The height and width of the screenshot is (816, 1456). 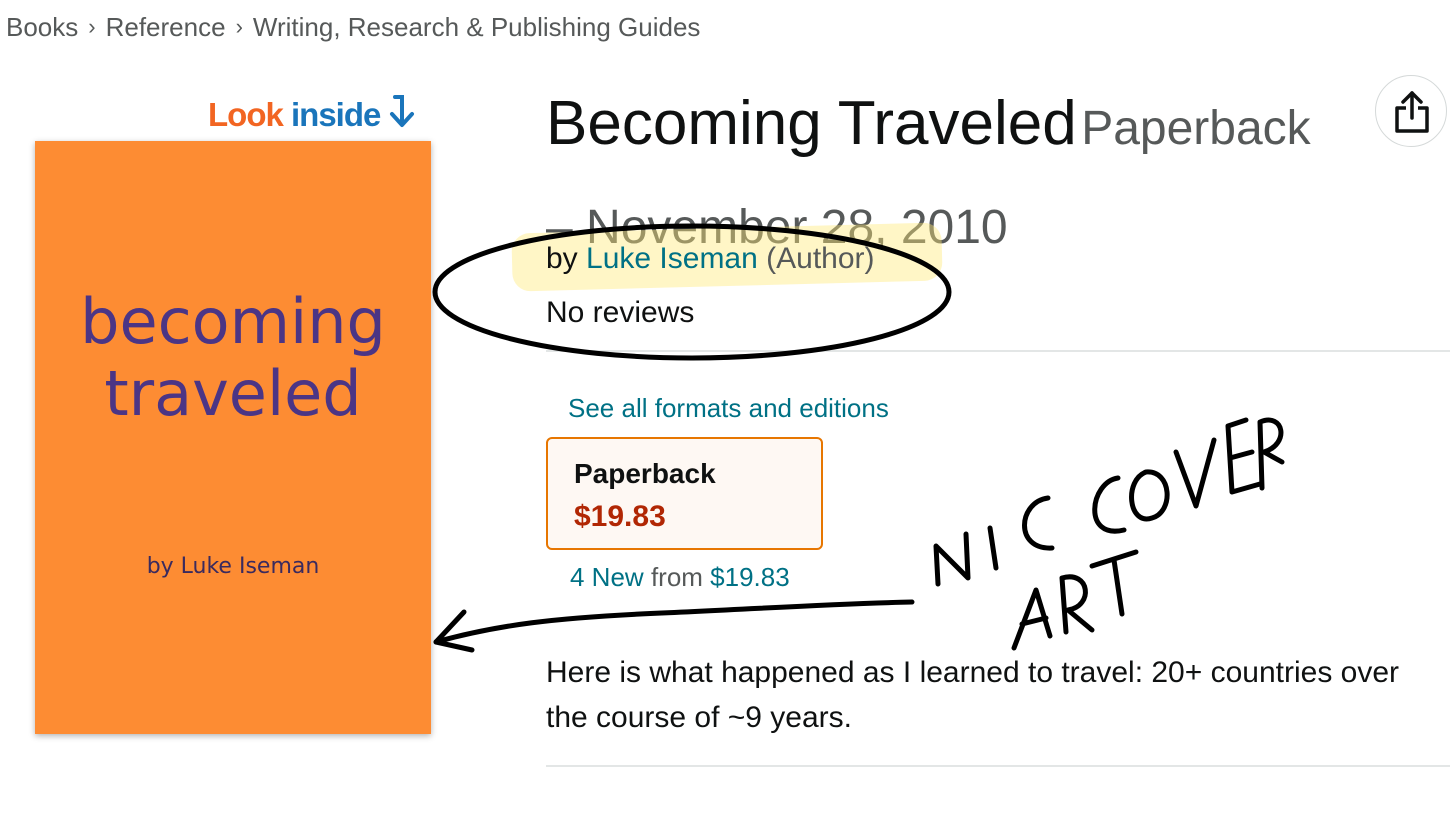 I want to click on format-option-paperback: Paperback $19.83, so click(x=684, y=493).